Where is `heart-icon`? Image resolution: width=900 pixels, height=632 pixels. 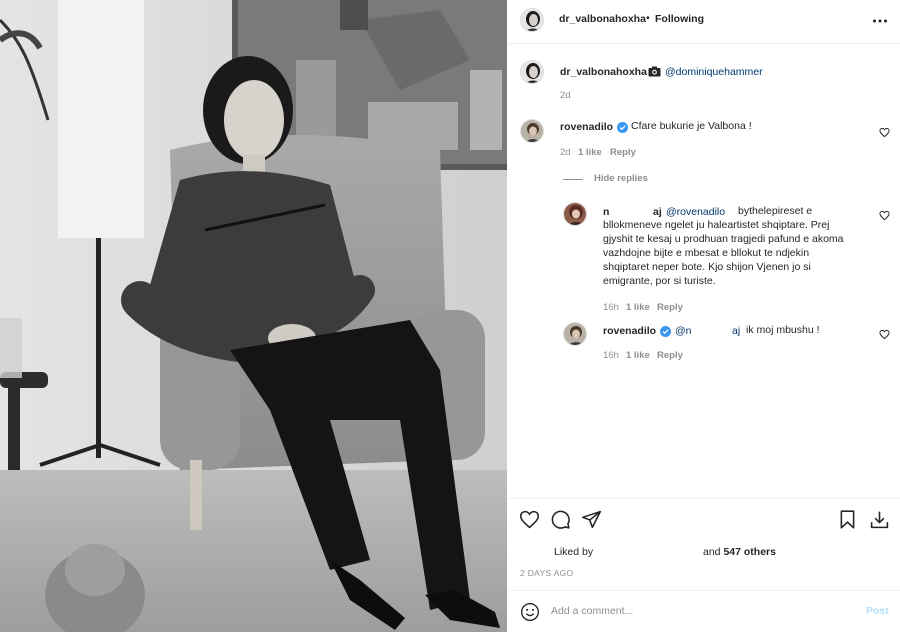
heart-icon is located at coordinates (529, 519).